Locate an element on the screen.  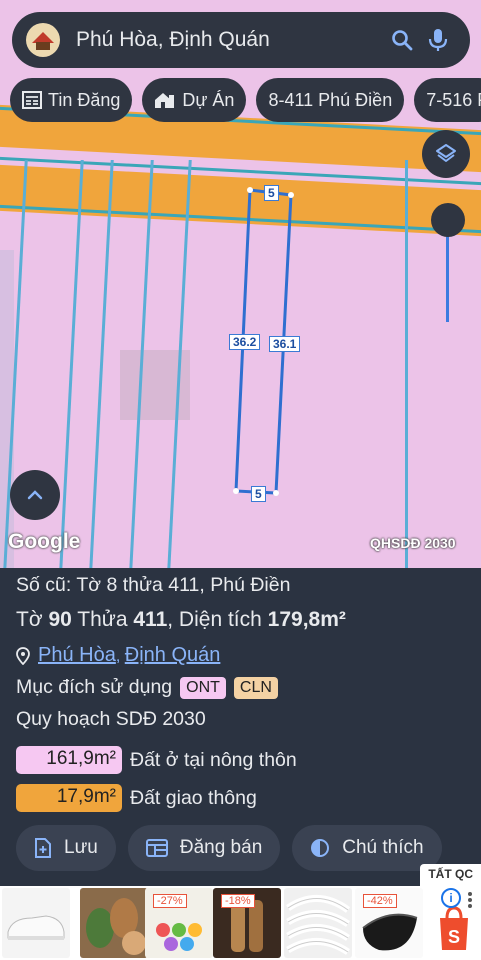
app-logo is located at coordinates (43, 40).